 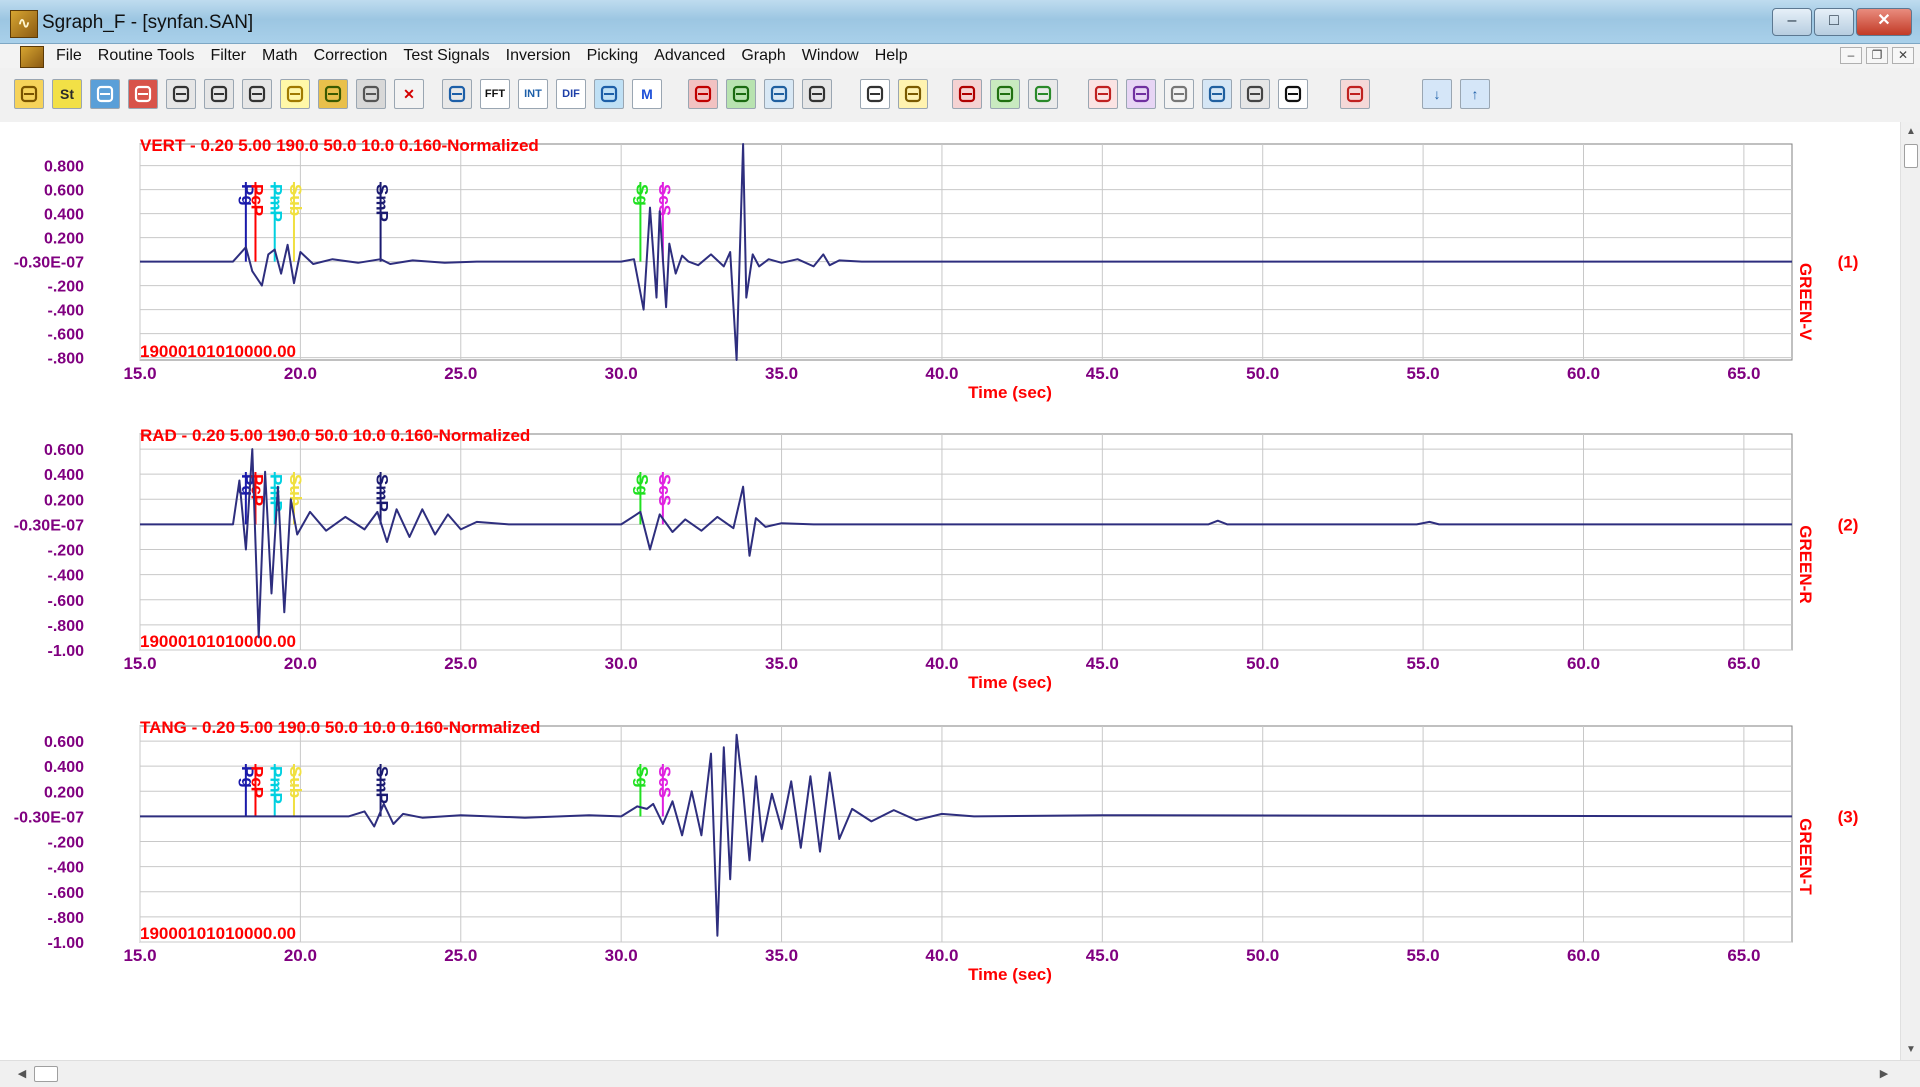 I want to click on menu-inversion: Inversion, so click(x=538, y=56).